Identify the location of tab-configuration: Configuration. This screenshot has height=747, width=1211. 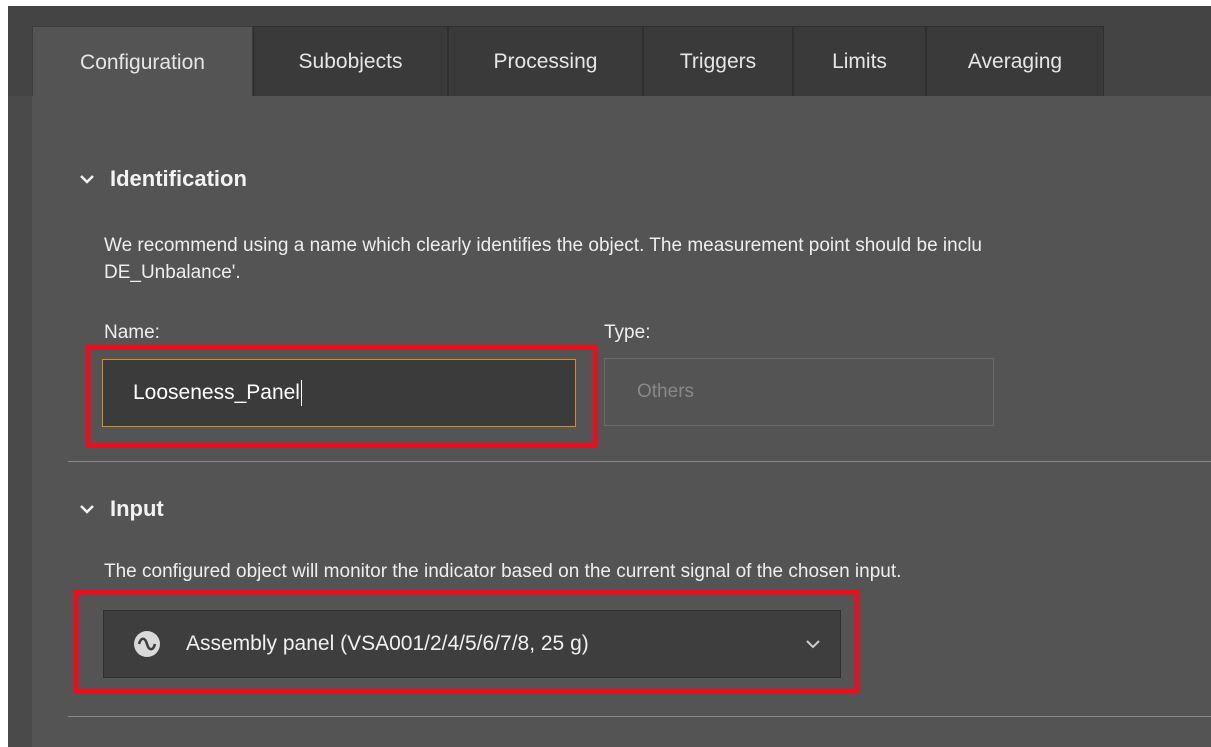
(142, 62).